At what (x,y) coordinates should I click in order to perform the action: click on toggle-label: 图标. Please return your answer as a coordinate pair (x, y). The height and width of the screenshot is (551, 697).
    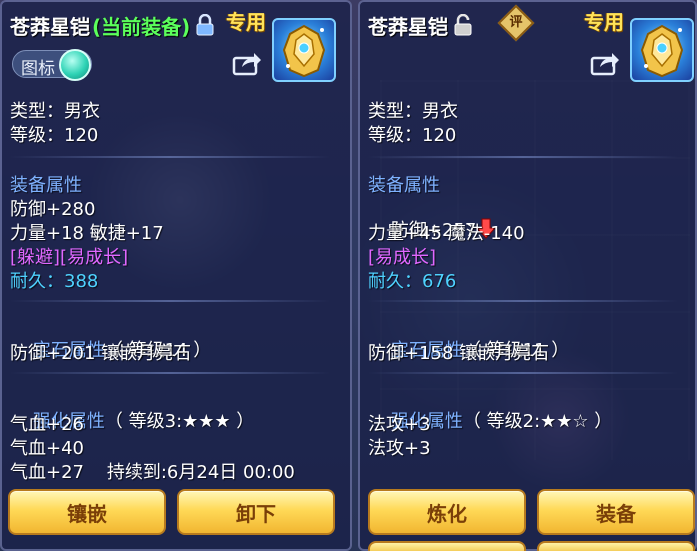
    Looking at the image, I should click on (38, 69).